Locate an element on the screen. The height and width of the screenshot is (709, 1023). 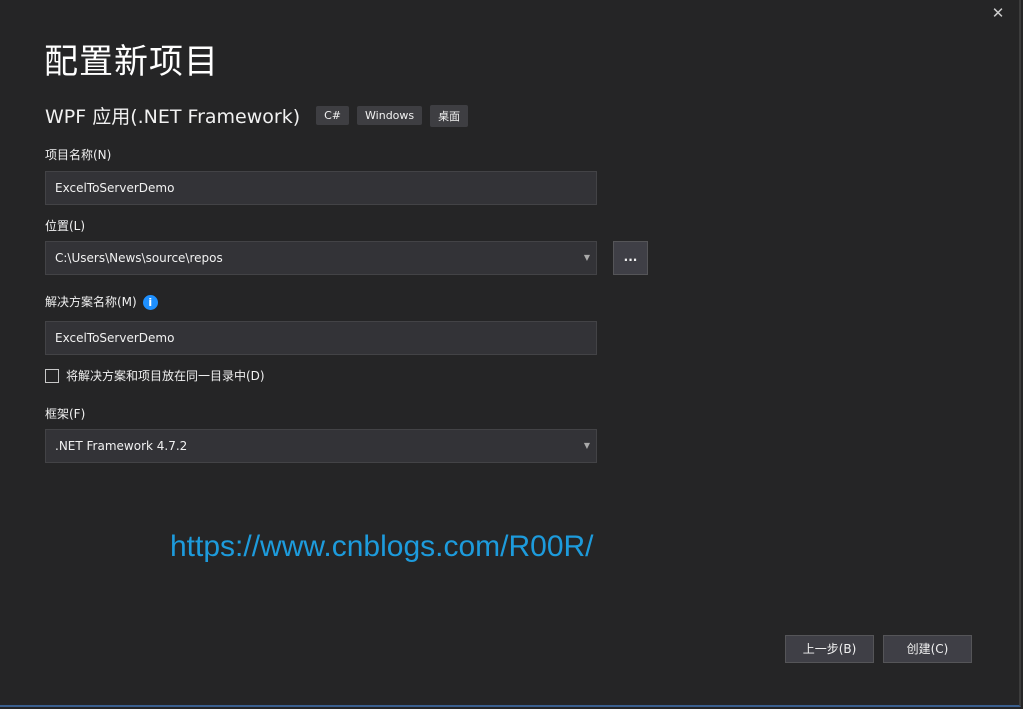
solution-name-label-row: 解决方案名称(M) i is located at coordinates (101, 301).